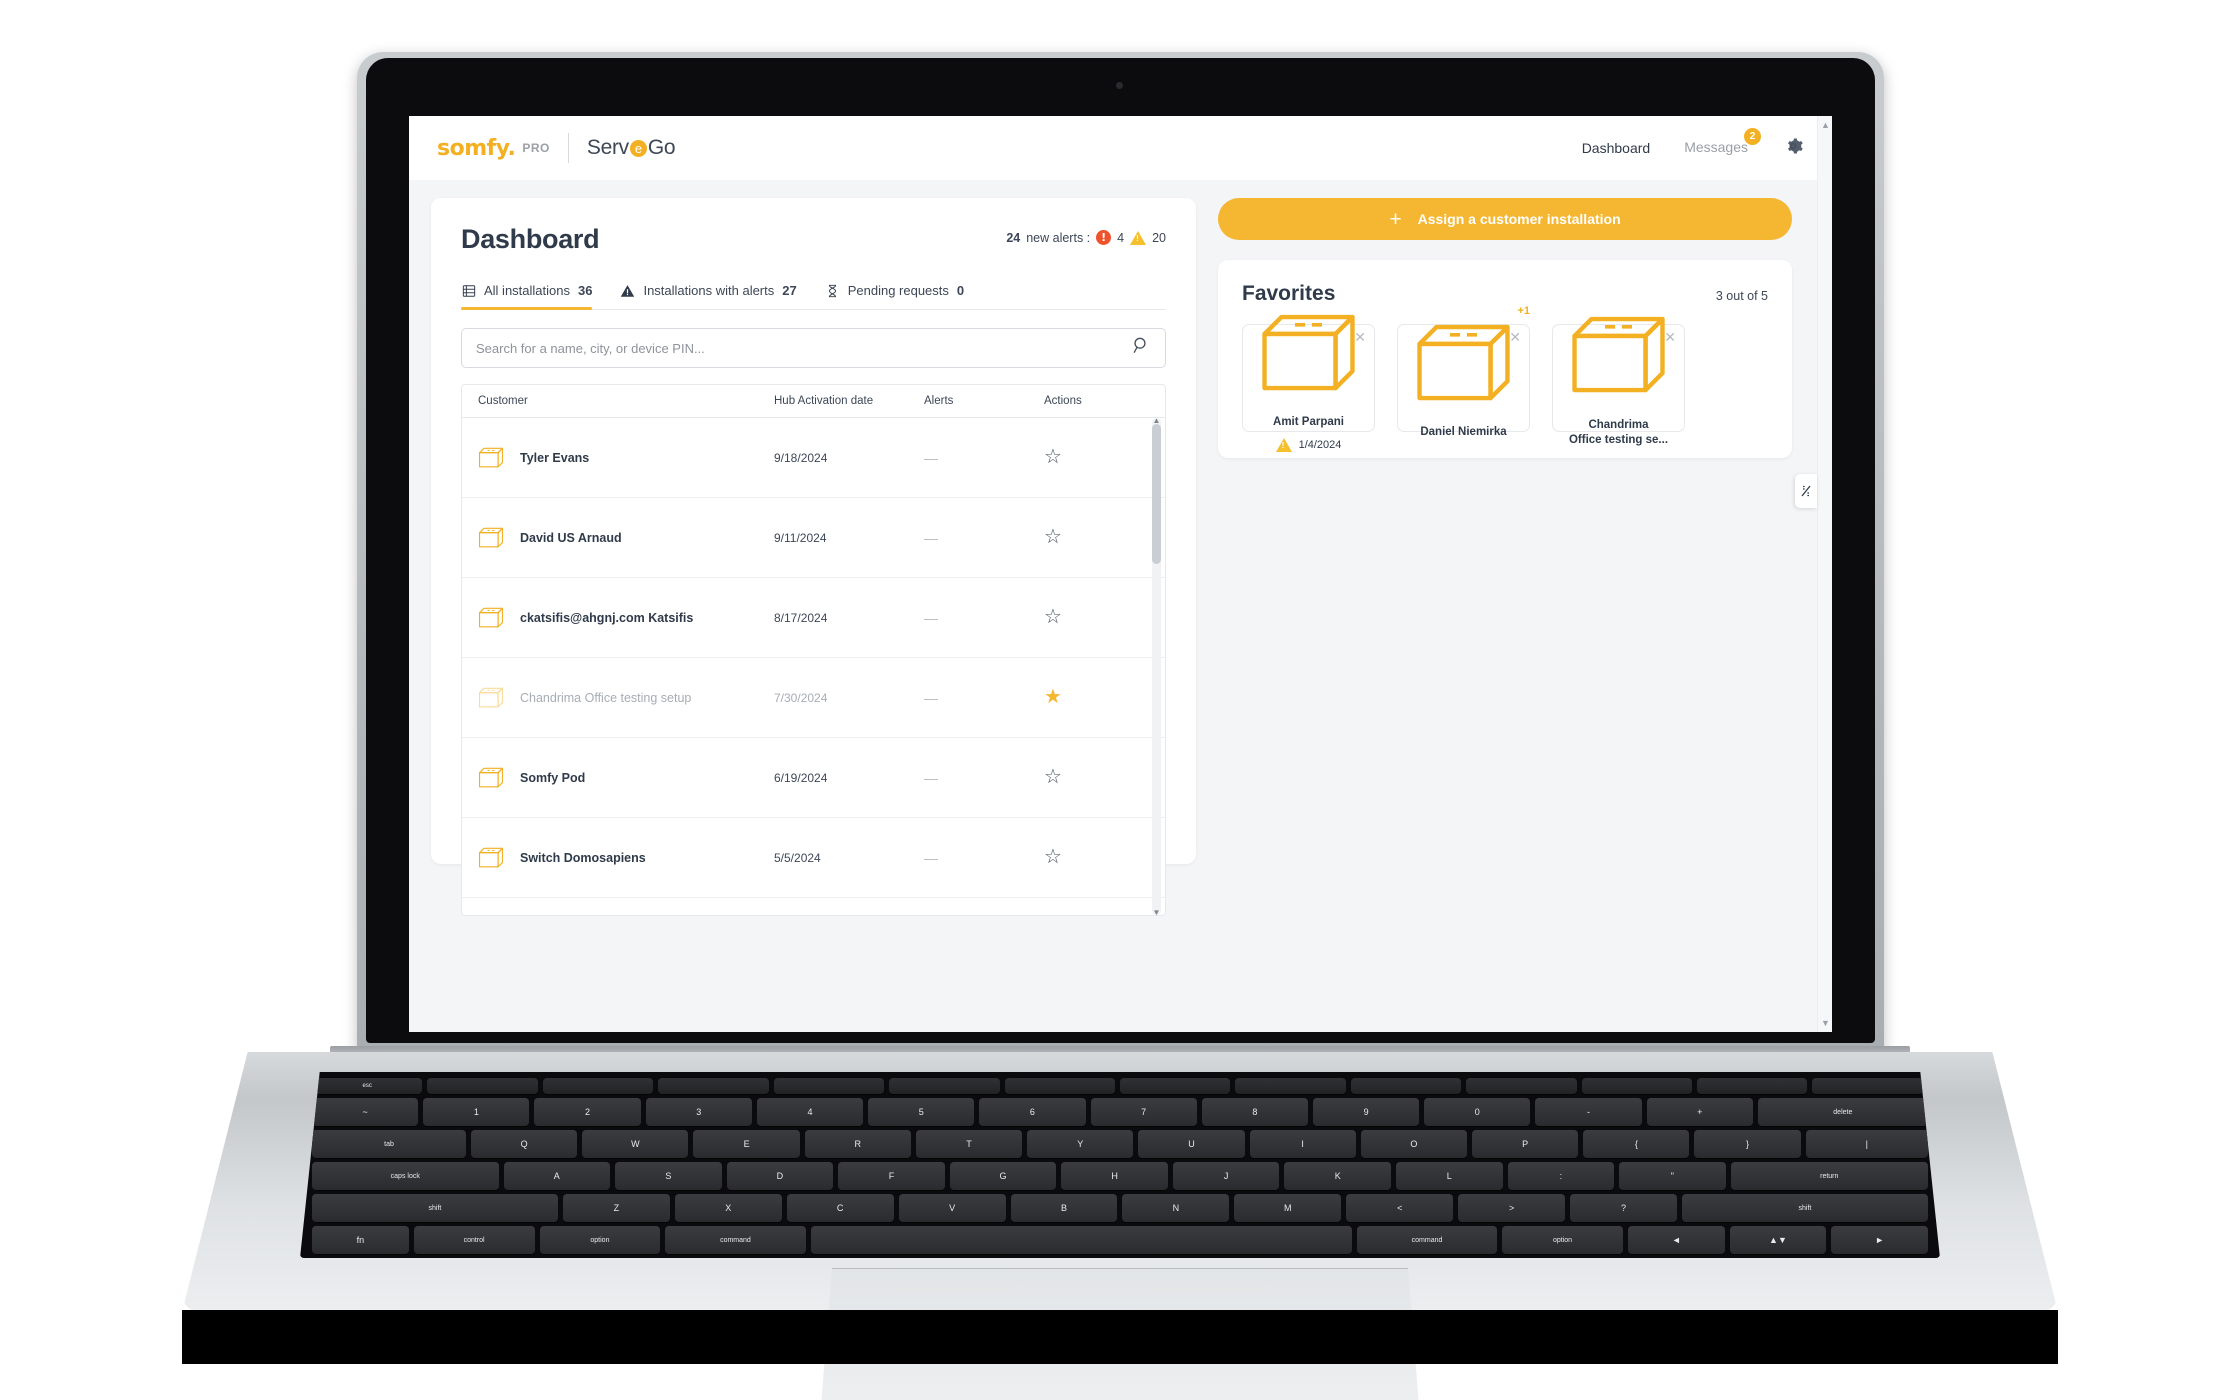 Image resolution: width=2240 pixels, height=1400 pixels. Describe the element at coordinates (804, 348) in the screenshot. I see `search-input` at that location.